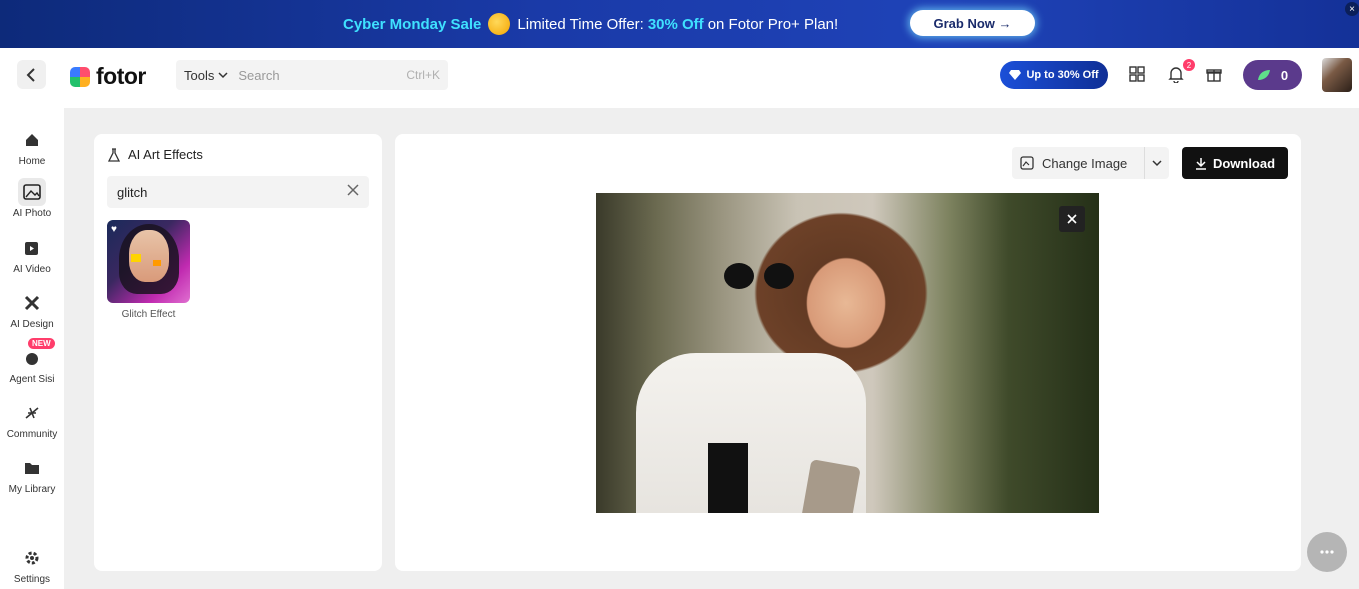  Describe the element at coordinates (199, 75) in the screenshot. I see `tools-label: Tools` at that location.